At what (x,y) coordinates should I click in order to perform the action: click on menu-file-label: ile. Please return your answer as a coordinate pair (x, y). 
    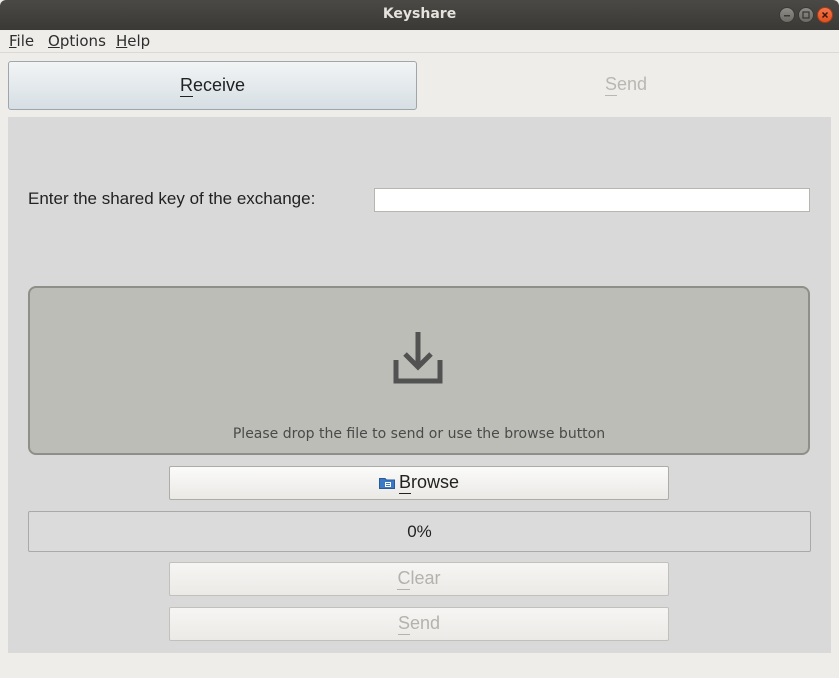
    Looking at the image, I should click on (25, 41).